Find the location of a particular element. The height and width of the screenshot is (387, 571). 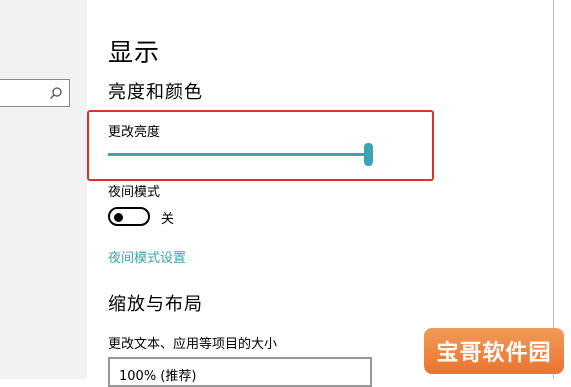

sidebar is located at coordinates (43, 189).